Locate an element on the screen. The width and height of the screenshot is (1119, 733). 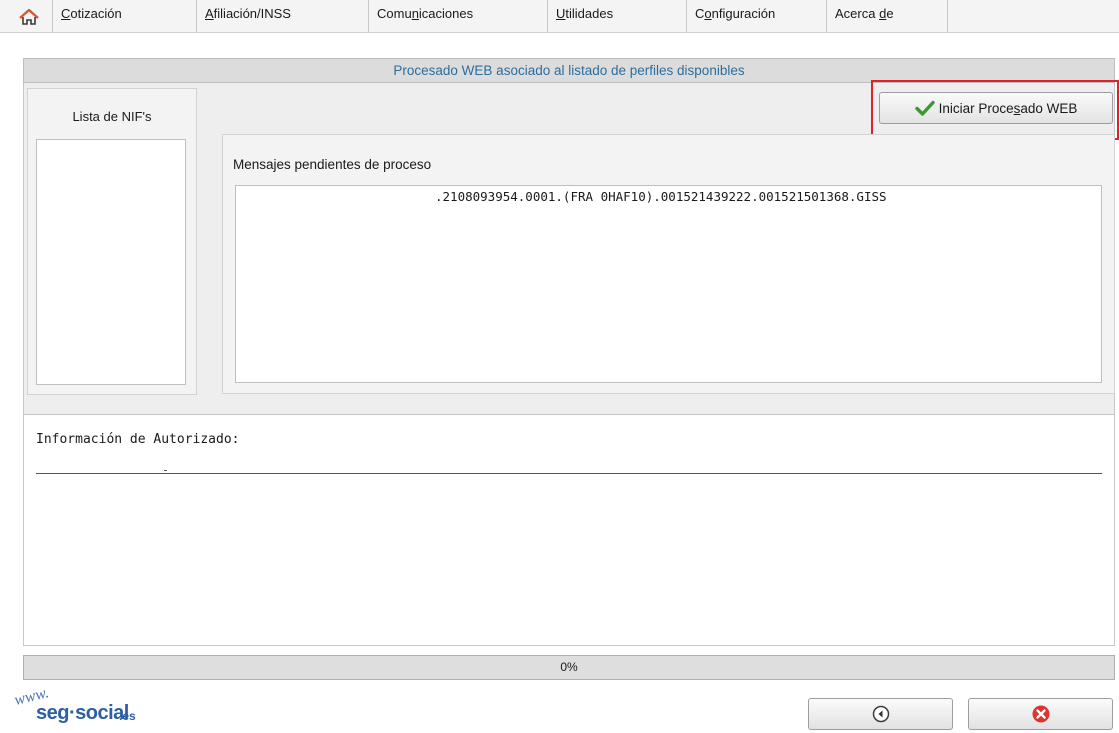
pending-messages-title: Mensajes pendientes de proceso is located at coordinates (332, 164).